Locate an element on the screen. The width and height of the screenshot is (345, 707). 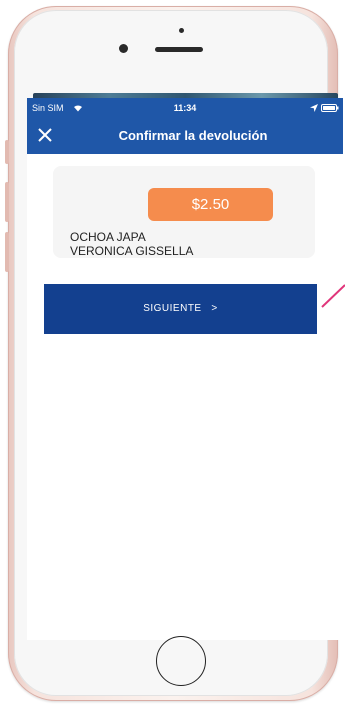
home-button is located at coordinates (181, 661).